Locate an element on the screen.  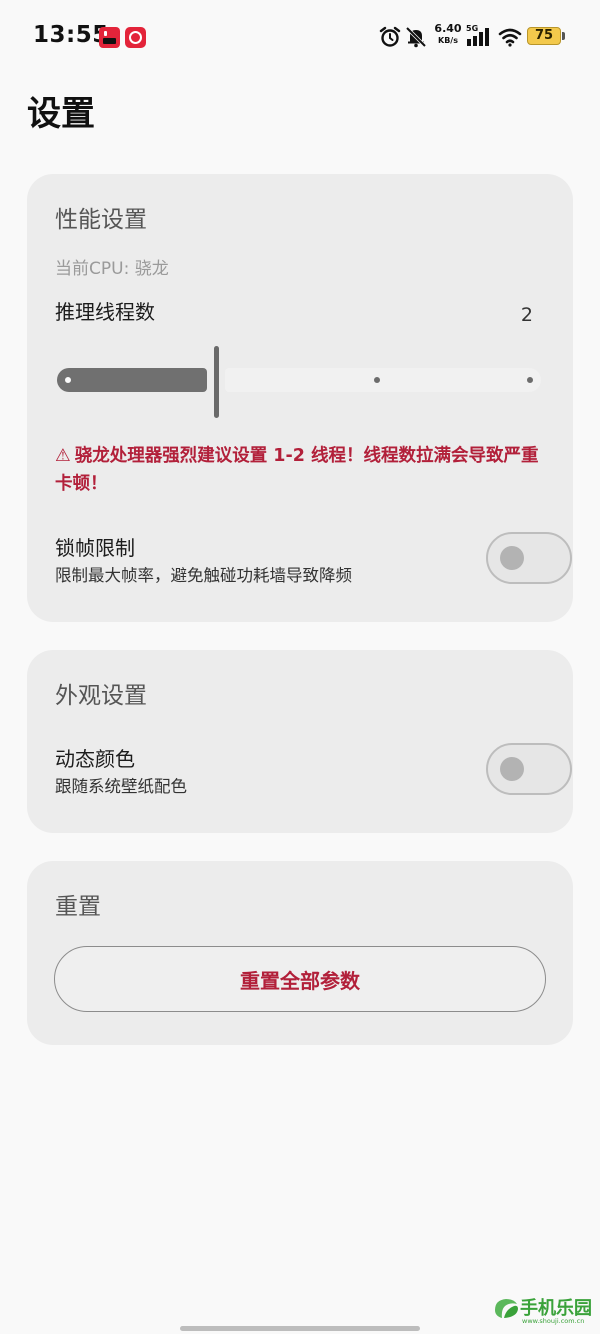
net-speed: 6.40 KB/s is located at coordinates (448, 34).